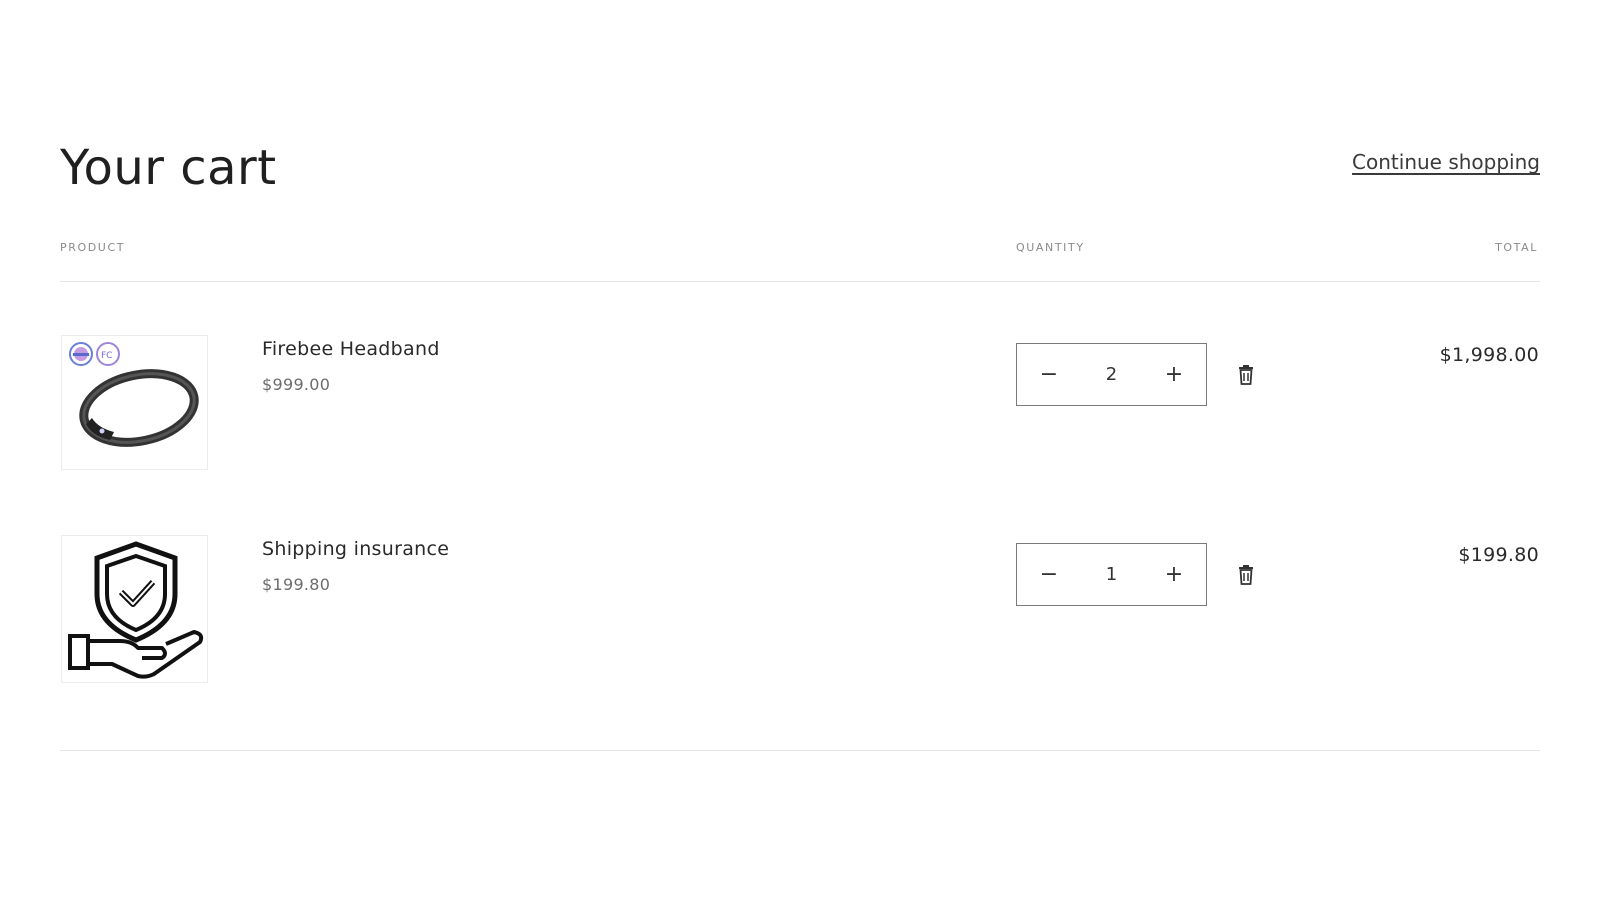  What do you see at coordinates (1489, 355) in the screenshot?
I see `line-total: $1,998.00` at bounding box center [1489, 355].